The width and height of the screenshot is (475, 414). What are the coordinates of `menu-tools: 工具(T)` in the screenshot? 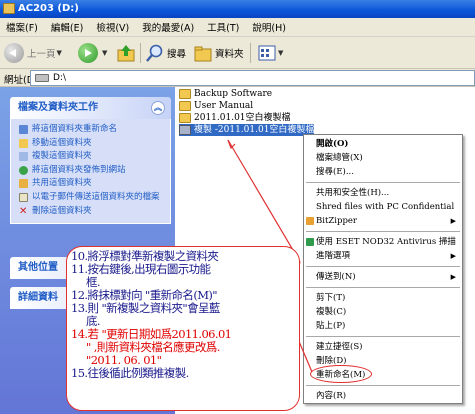 It's located at (223, 27).